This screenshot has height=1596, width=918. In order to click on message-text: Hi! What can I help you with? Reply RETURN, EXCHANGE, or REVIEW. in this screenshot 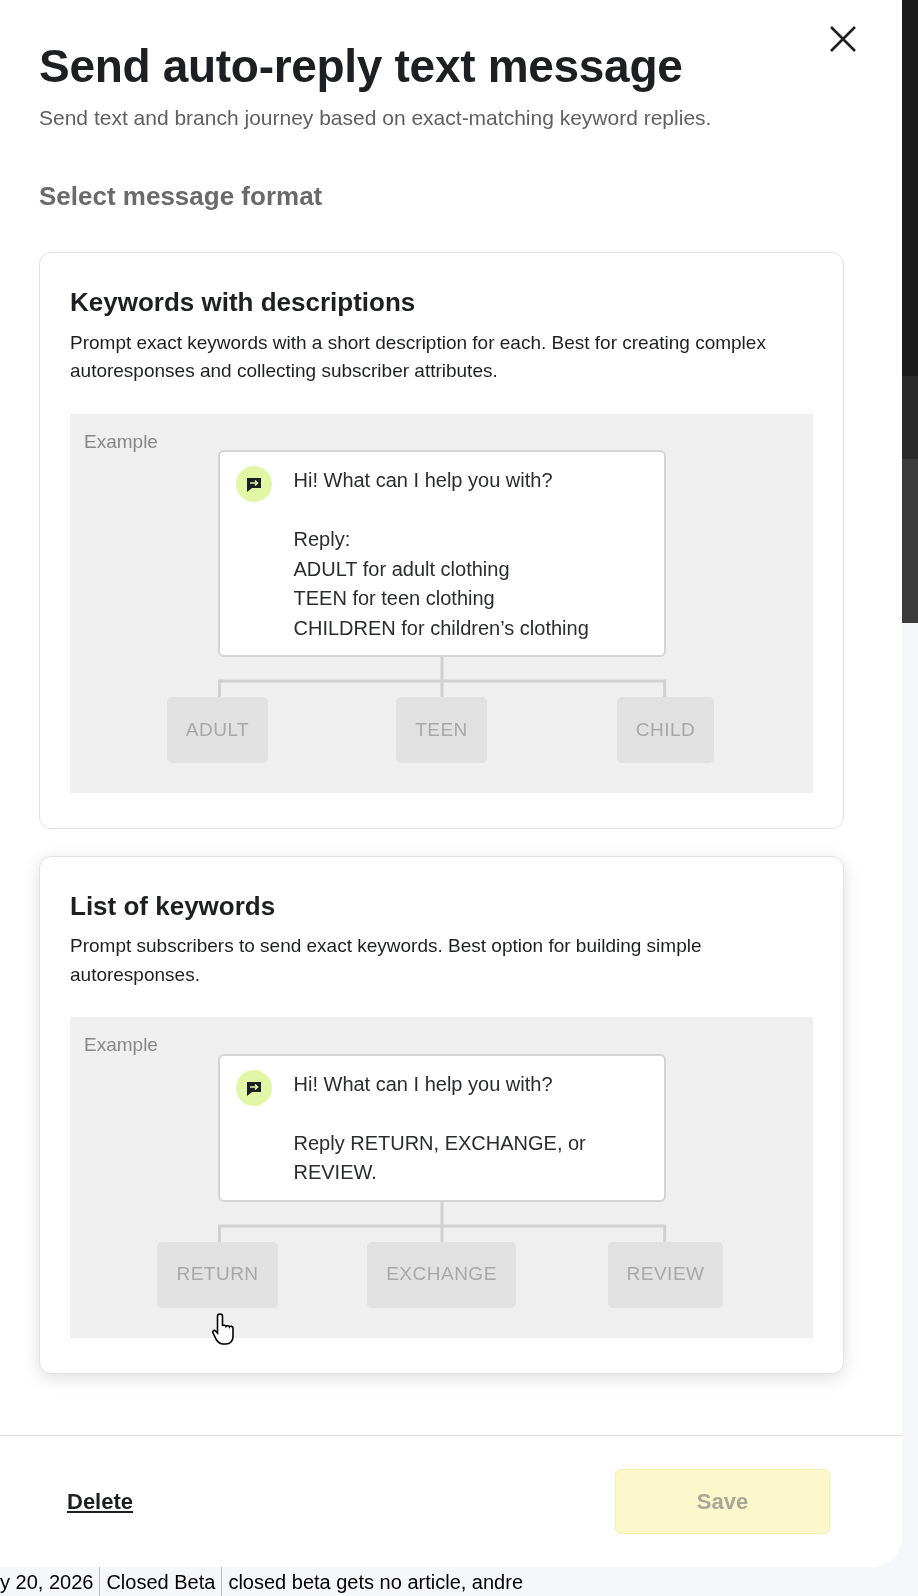, I will do `click(440, 1128)`.